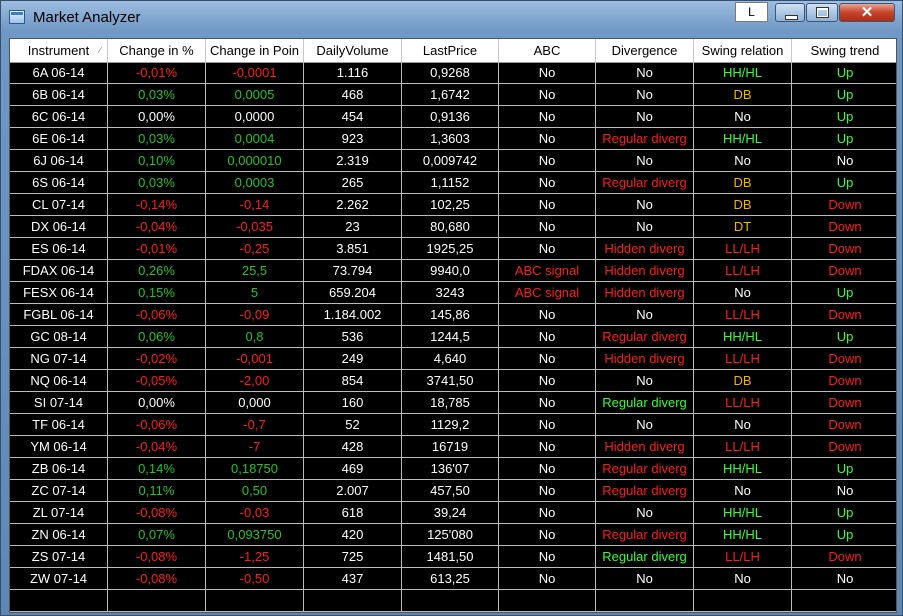  Describe the element at coordinates (743, 469) in the screenshot. I see `cell-swing-relation: HH/HL` at that location.